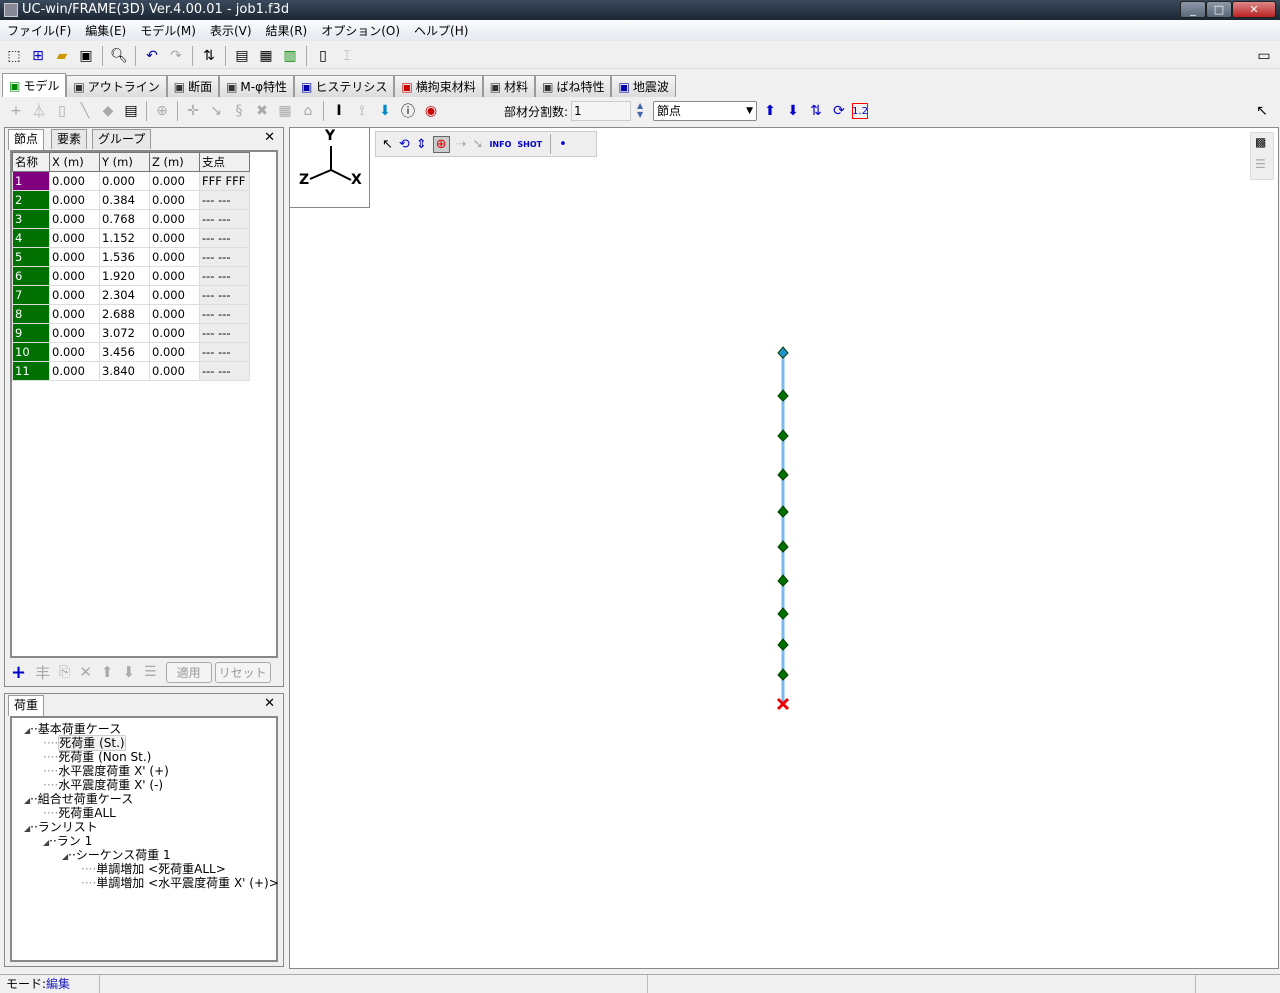 The image size is (1280, 993). What do you see at coordinates (509, 86) in the screenshot?
I see `tab-material: ▣ 材料` at bounding box center [509, 86].